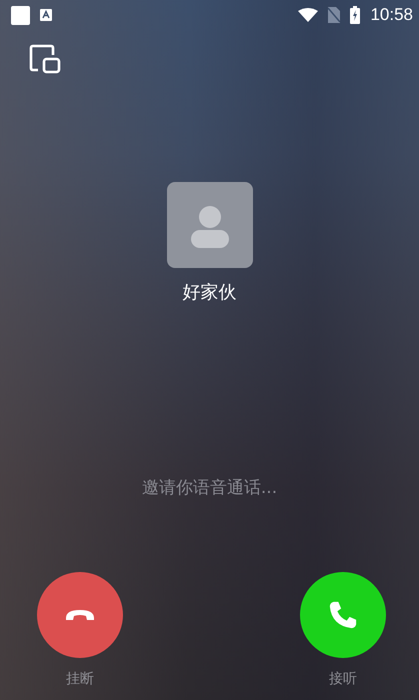 Image resolution: width=419 pixels, height=700 pixels. What do you see at coordinates (343, 615) in the screenshot?
I see `phone-icon` at bounding box center [343, 615].